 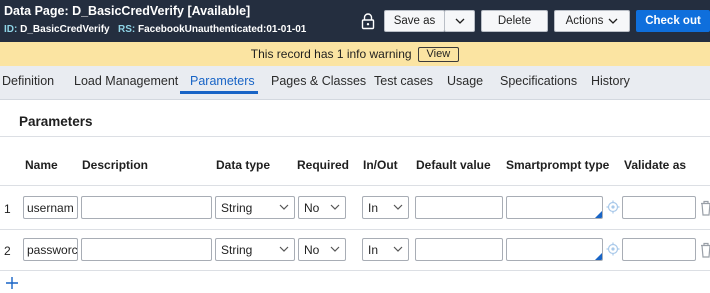 I want to click on tab-load-management: Load Management, so click(x=126, y=81).